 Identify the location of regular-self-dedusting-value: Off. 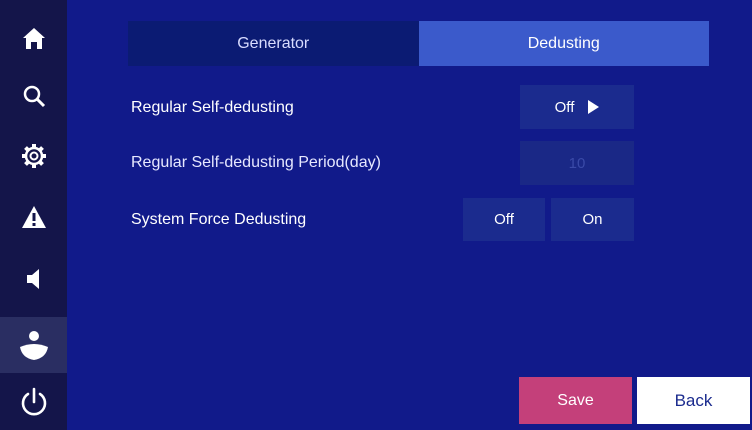
(564, 107).